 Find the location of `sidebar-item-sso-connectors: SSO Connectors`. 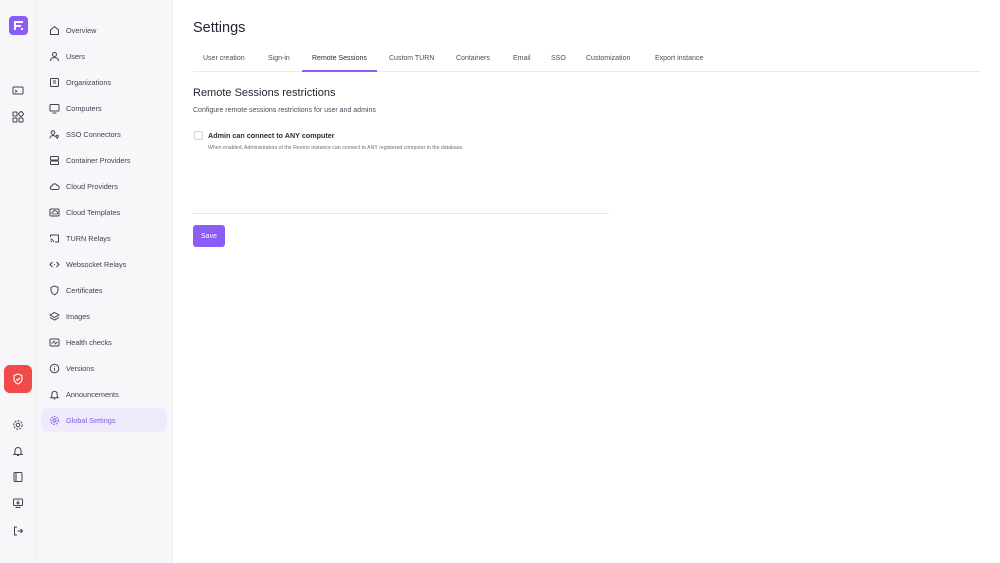

sidebar-item-sso-connectors: SSO Connectors is located at coordinates (104, 134).